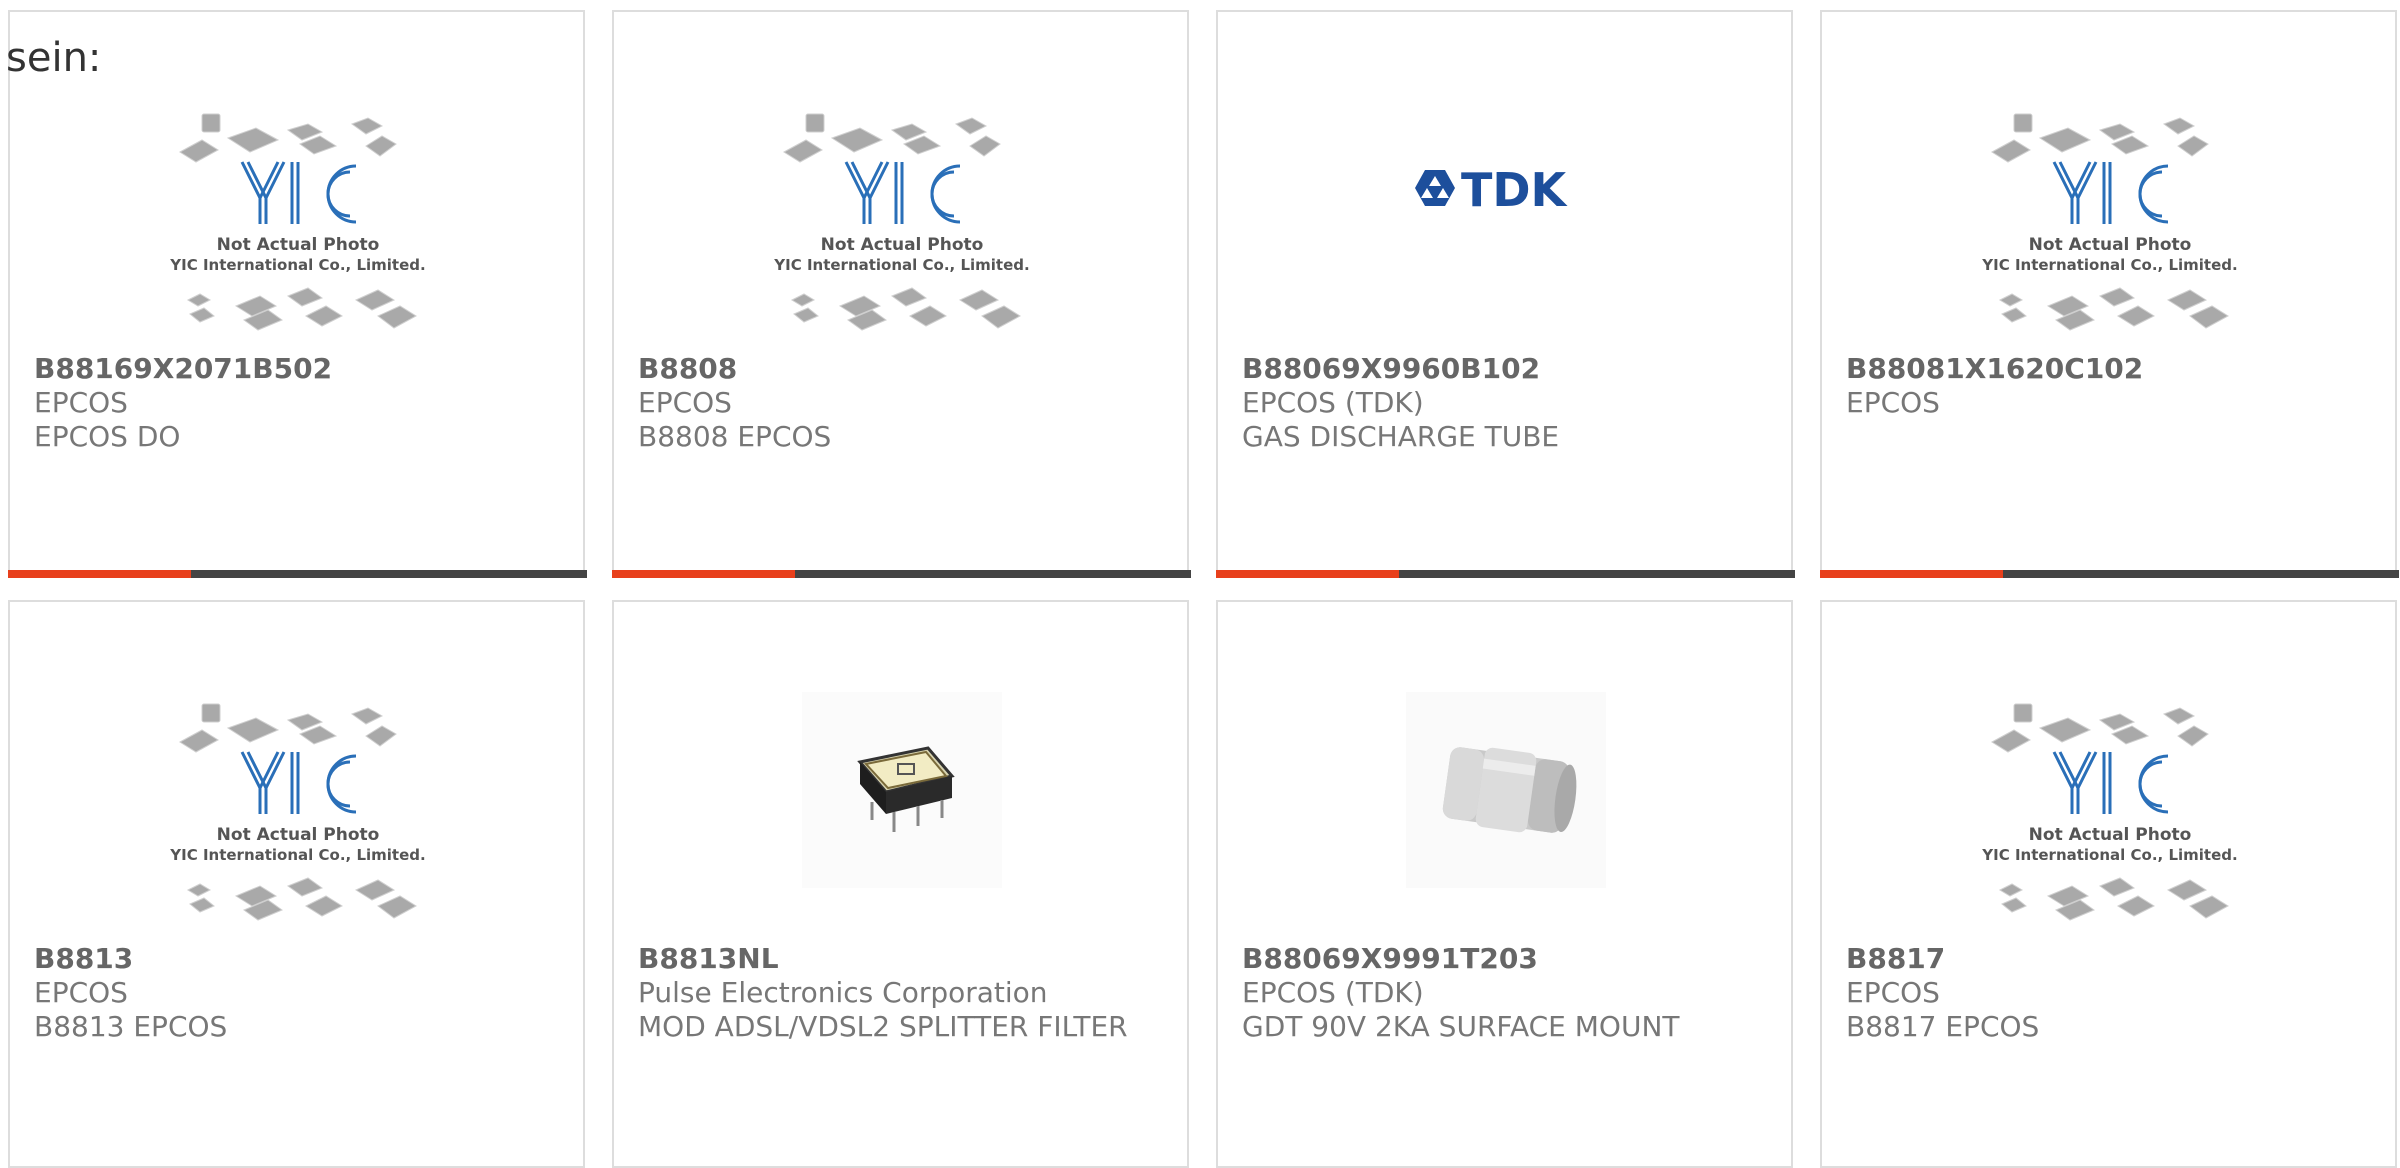 Image resolution: width=2400 pixels, height=1168 pixels. Describe the element at coordinates (294, 369) in the screenshot. I see `part-number: B88169X2071B502` at that location.